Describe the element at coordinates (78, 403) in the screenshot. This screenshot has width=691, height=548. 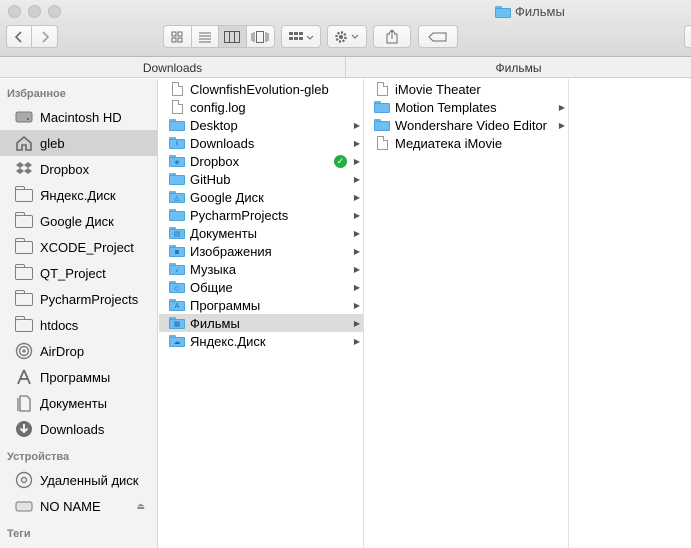
I see `sidebar-item-fav-11: Документы` at that location.